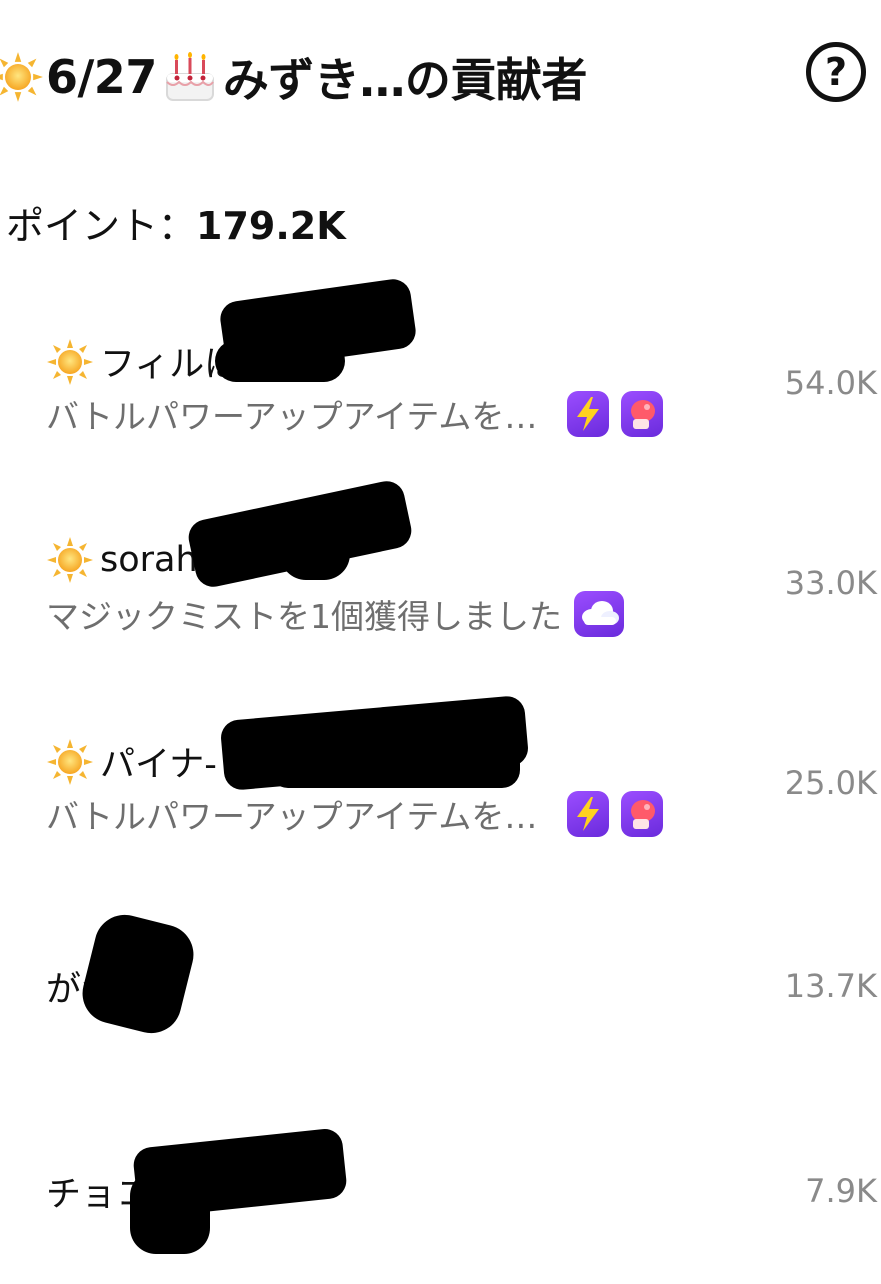 This screenshot has width=881, height=1284. Describe the element at coordinates (440, 1190) in the screenshot. I see `contributor-row: チョコ 7.9K` at that location.